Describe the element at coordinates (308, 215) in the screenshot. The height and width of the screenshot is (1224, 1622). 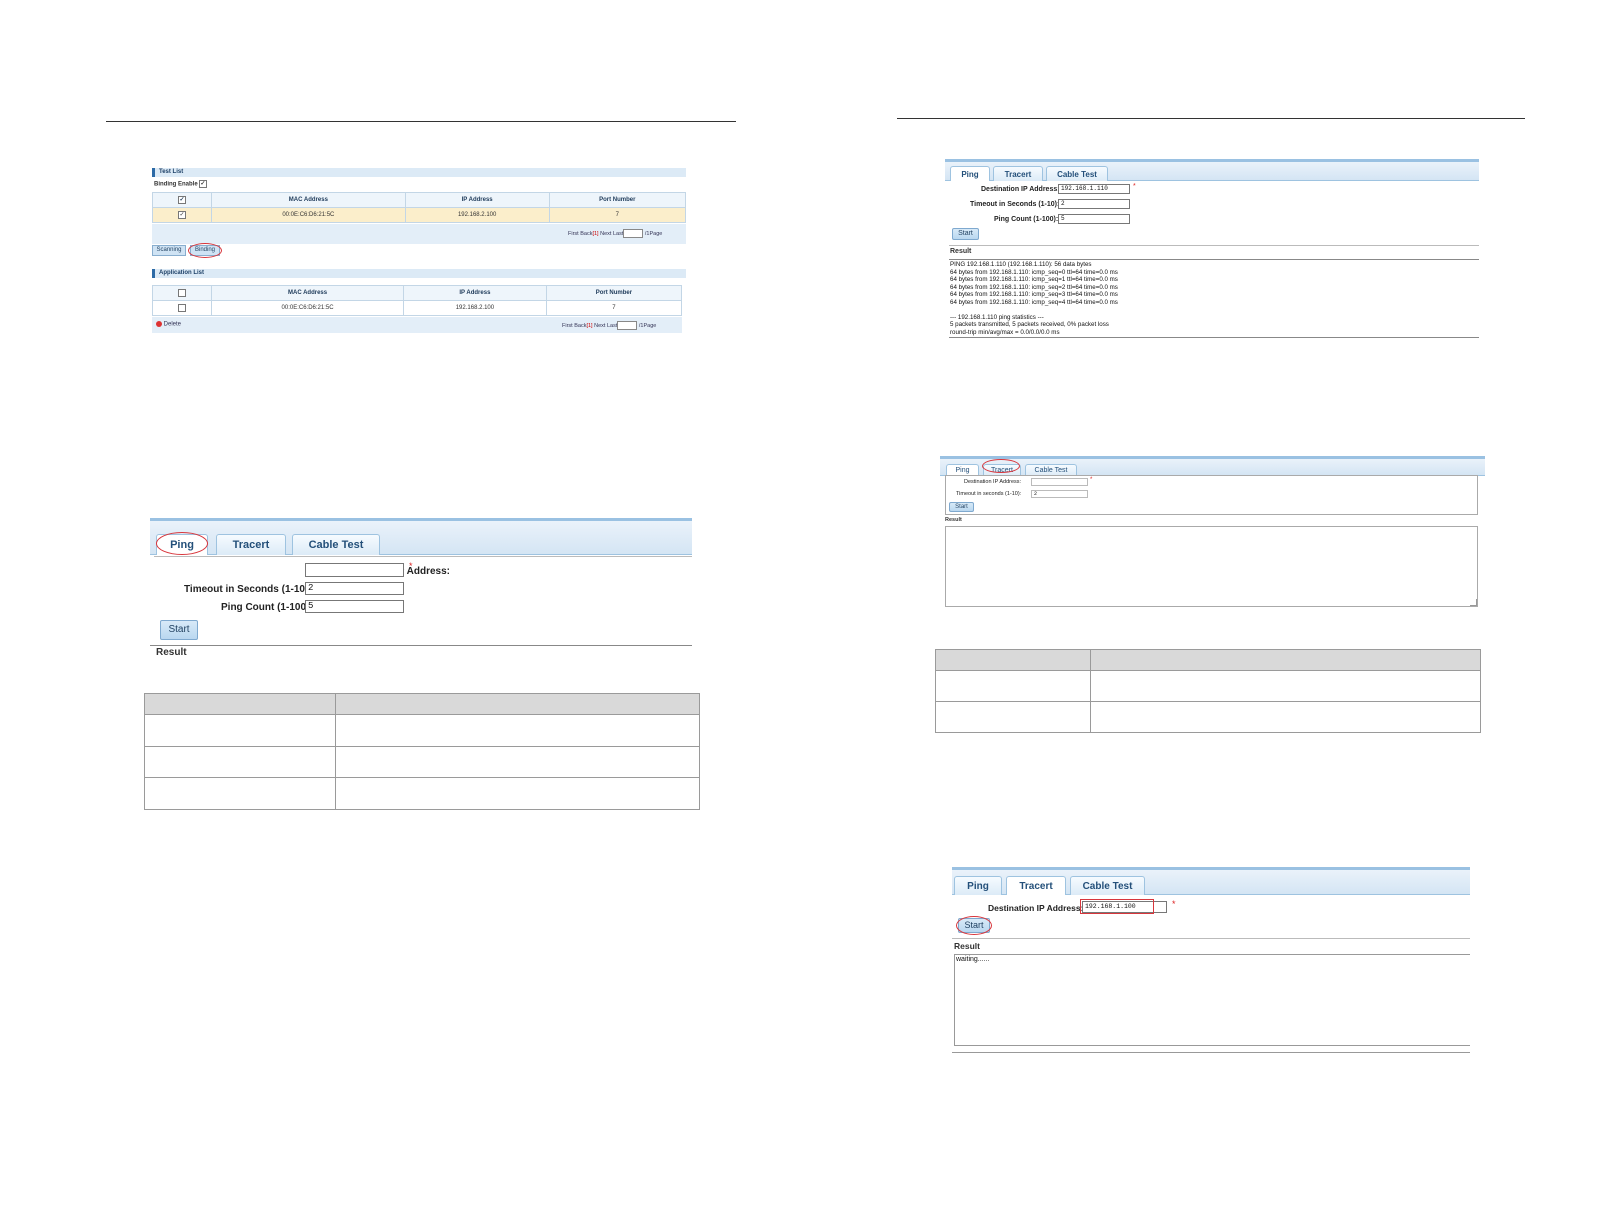
I see `row-mac: 00:0E:C6:D6:21:5C` at that location.